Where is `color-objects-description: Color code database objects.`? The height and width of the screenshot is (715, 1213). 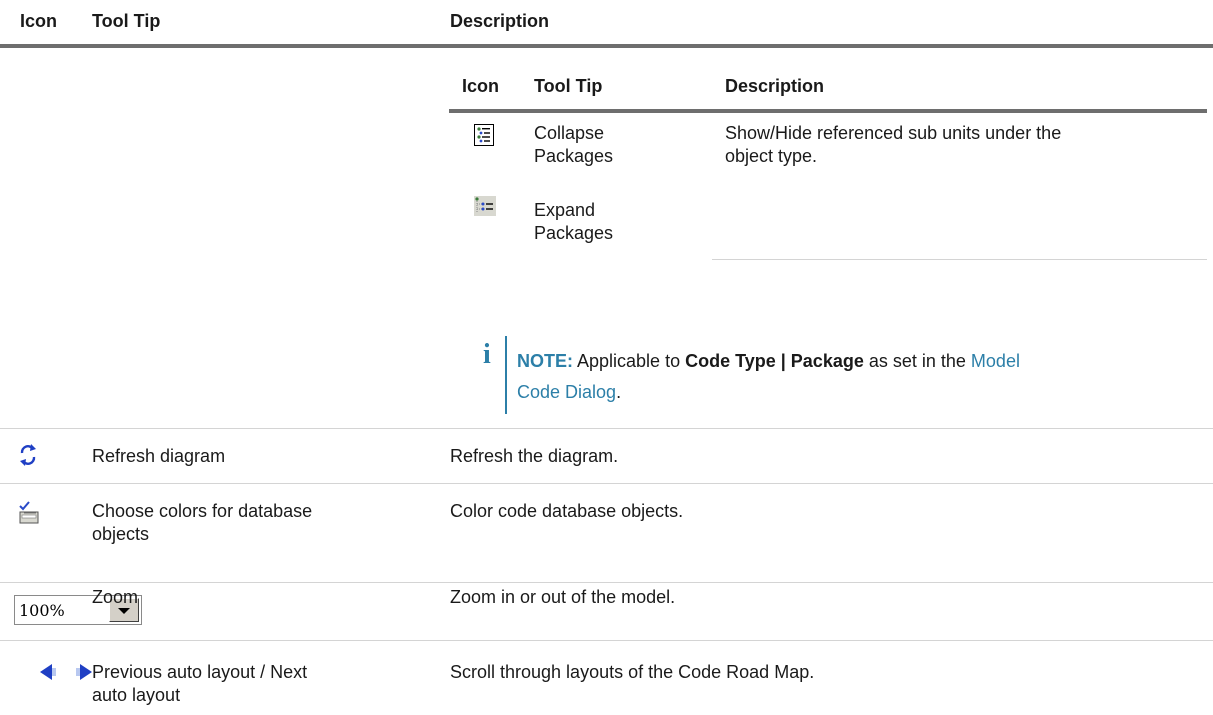 color-objects-description: Color code database objects. is located at coordinates (567, 511).